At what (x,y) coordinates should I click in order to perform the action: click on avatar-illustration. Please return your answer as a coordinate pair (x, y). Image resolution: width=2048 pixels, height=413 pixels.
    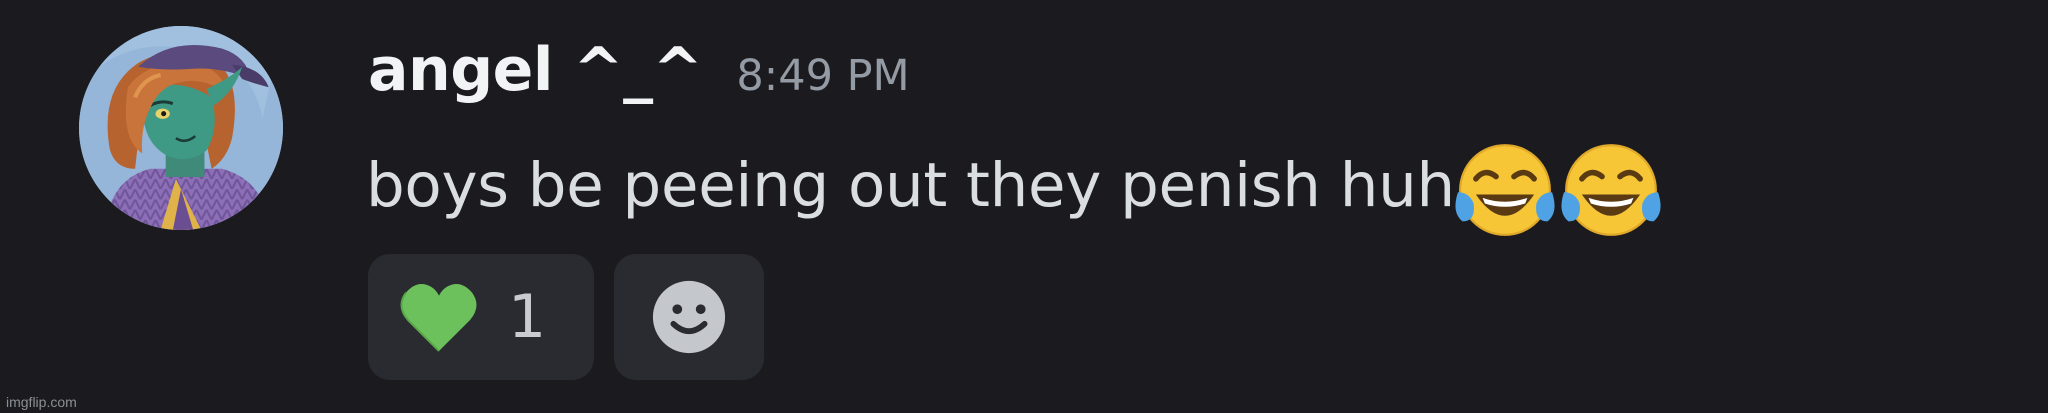
    Looking at the image, I should click on (181, 128).